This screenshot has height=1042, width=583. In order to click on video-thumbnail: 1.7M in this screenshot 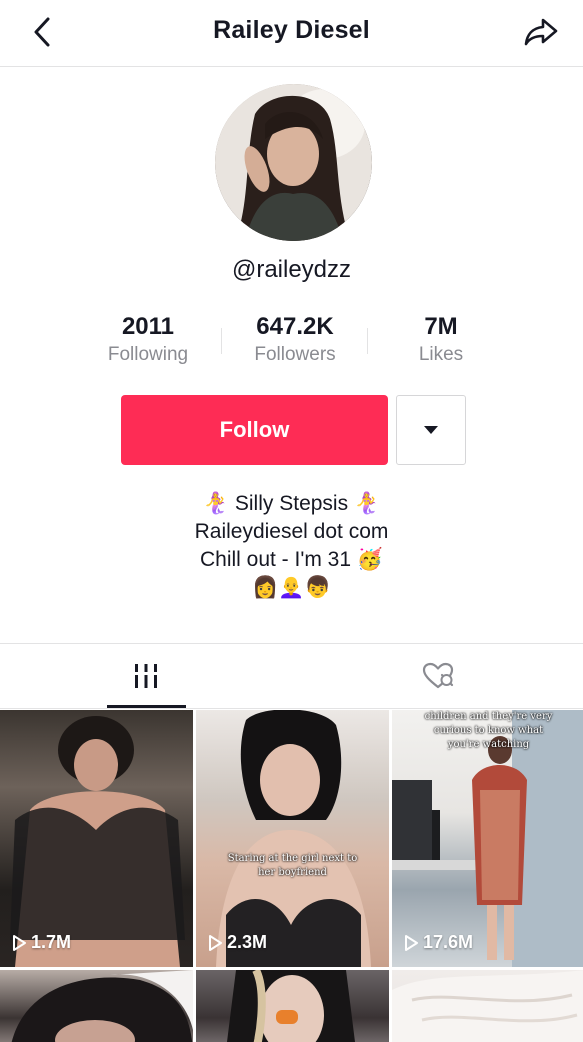, I will do `click(96, 838)`.